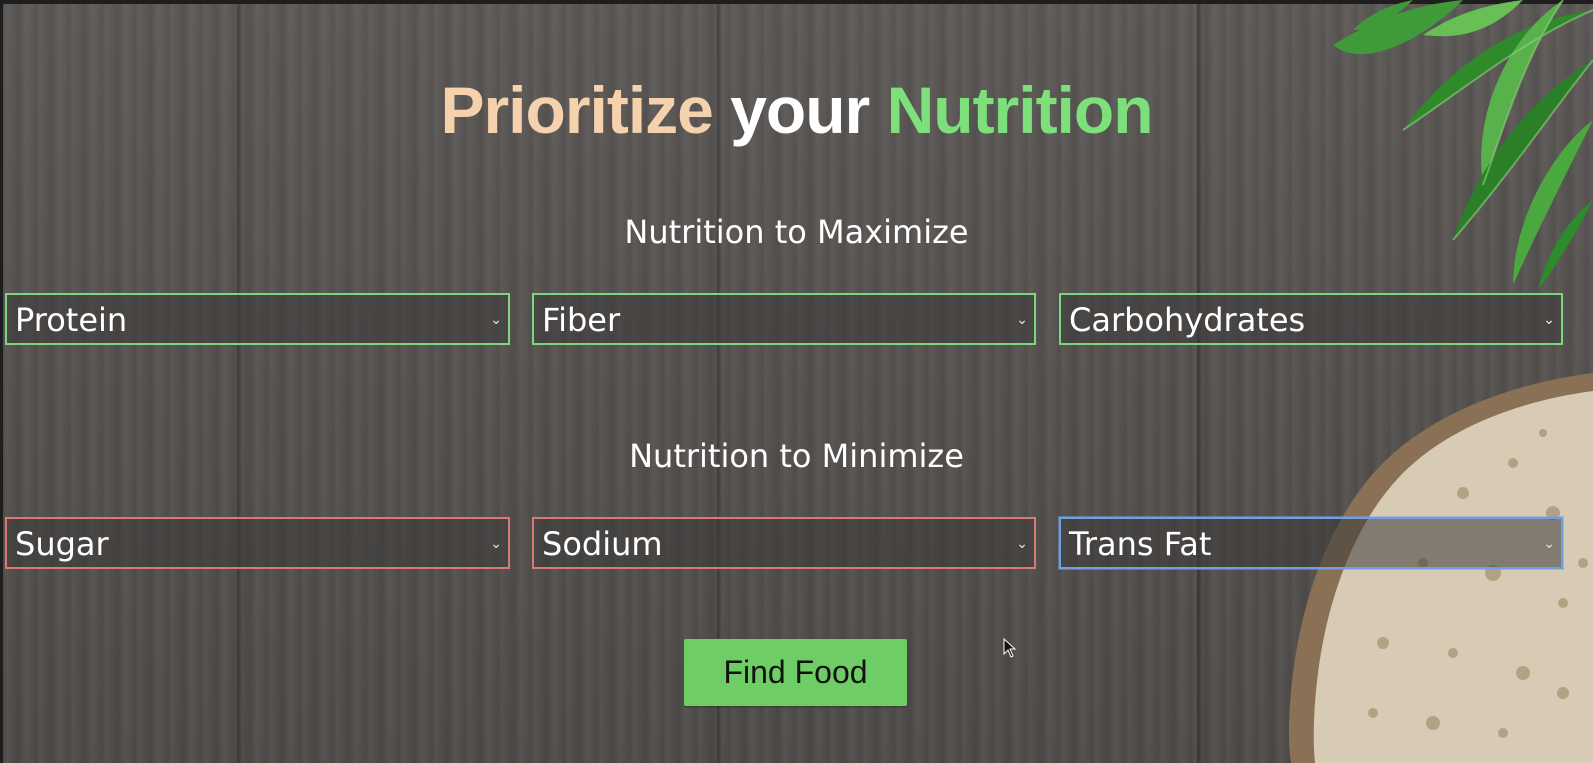 The height and width of the screenshot is (763, 1593). What do you see at coordinates (1311, 543) in the screenshot?
I see `minimize-select-3: Trans Fat ⌄` at bounding box center [1311, 543].